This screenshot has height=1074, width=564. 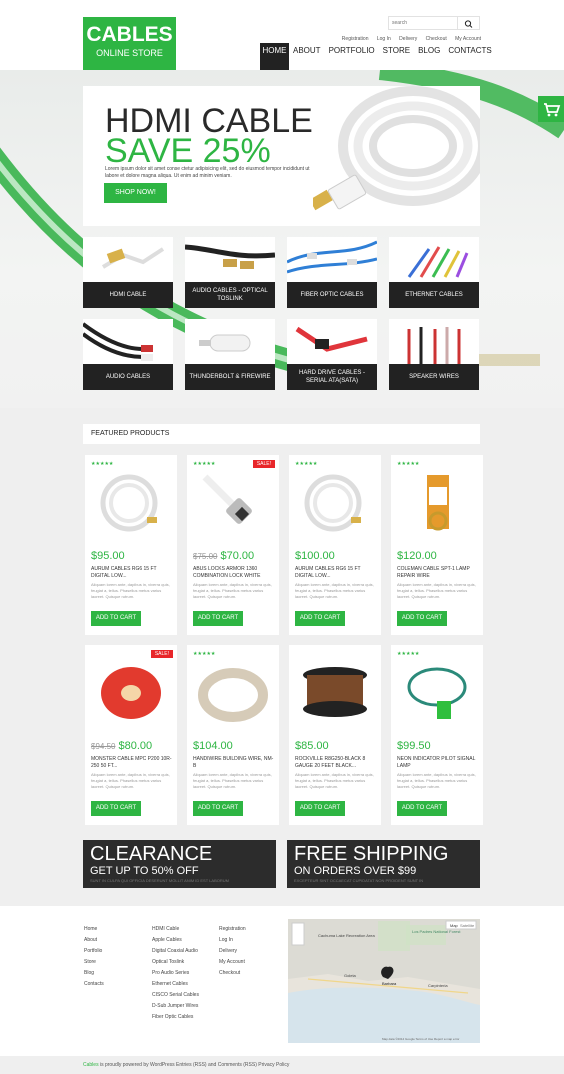 What do you see at coordinates (94, 973) in the screenshot?
I see `footer-link-blog: Blog` at bounding box center [94, 973].